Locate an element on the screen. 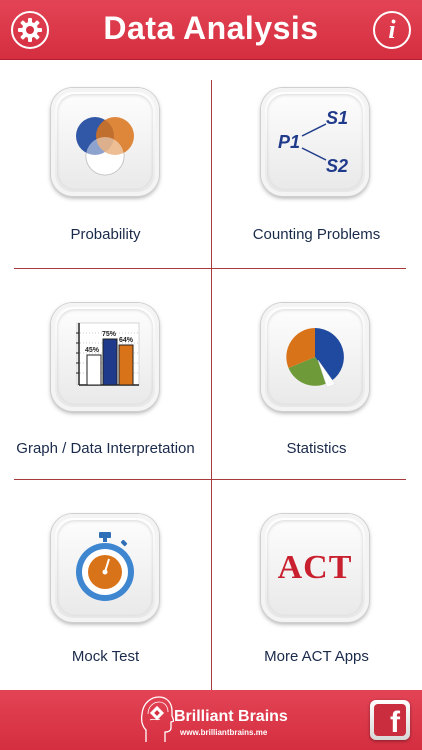 The image size is (422, 750). facebook-button: f is located at coordinates (390, 720).